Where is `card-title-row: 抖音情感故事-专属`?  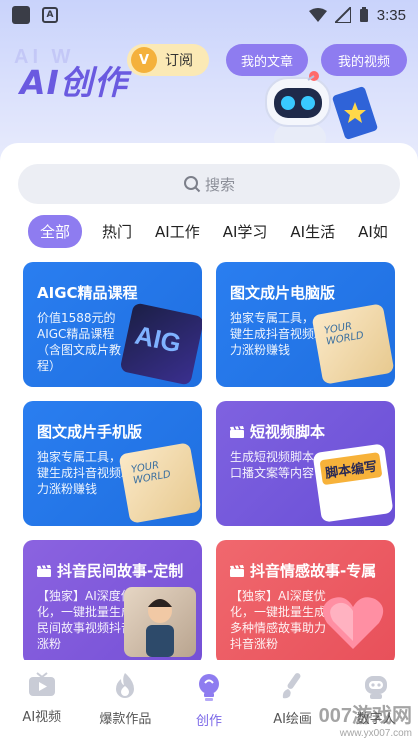 card-title-row: 抖音情感故事-专属 is located at coordinates (303, 570).